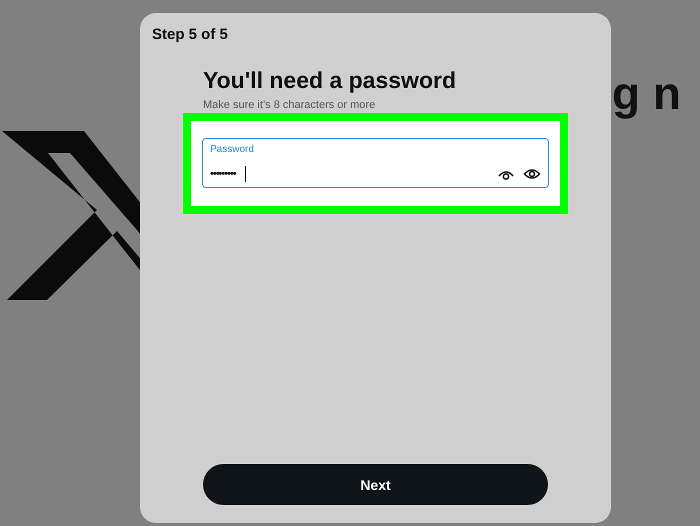 The height and width of the screenshot is (526, 700). What do you see at coordinates (532, 174) in the screenshot?
I see `eye-icon` at bounding box center [532, 174].